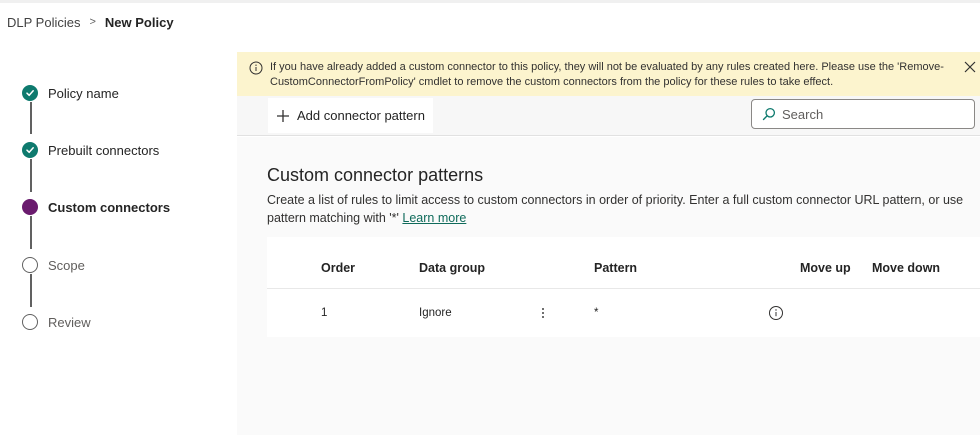  Describe the element at coordinates (338, 268) in the screenshot. I see `column-header-order: Order` at that location.